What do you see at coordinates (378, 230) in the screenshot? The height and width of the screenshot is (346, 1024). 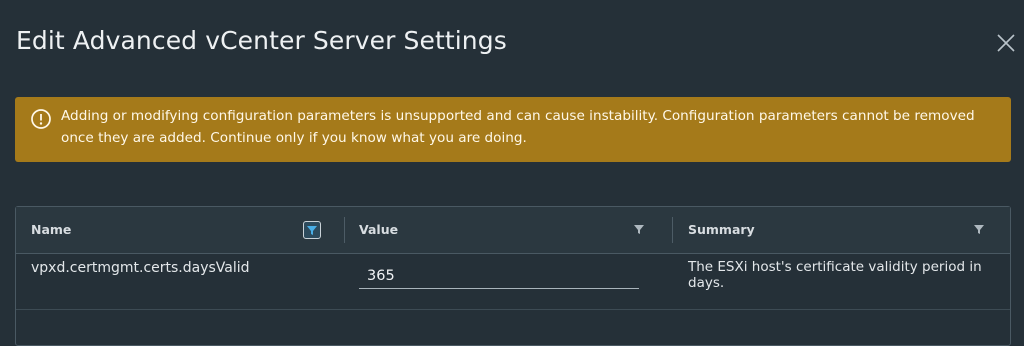 I see `column-header-value: Value` at bounding box center [378, 230].